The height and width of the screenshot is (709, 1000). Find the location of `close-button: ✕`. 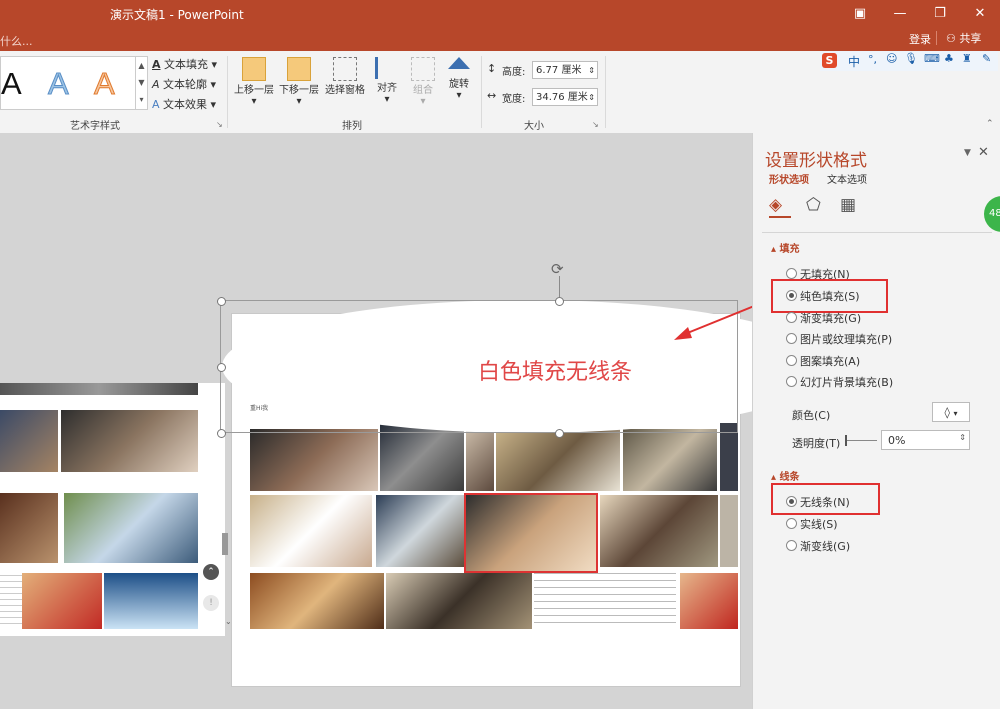

close-button: ✕ is located at coordinates (980, 14).